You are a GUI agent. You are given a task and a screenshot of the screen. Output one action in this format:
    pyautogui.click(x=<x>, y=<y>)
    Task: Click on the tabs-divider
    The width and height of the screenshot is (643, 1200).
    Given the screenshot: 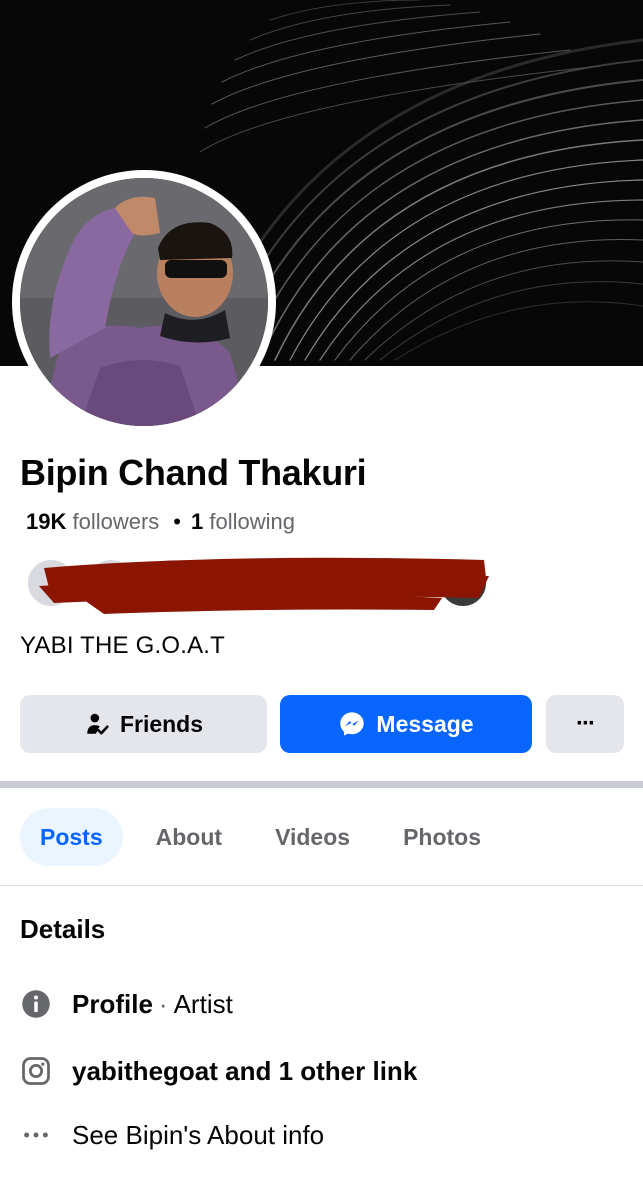 What is the action you would take?
    pyautogui.click(x=321, y=885)
    